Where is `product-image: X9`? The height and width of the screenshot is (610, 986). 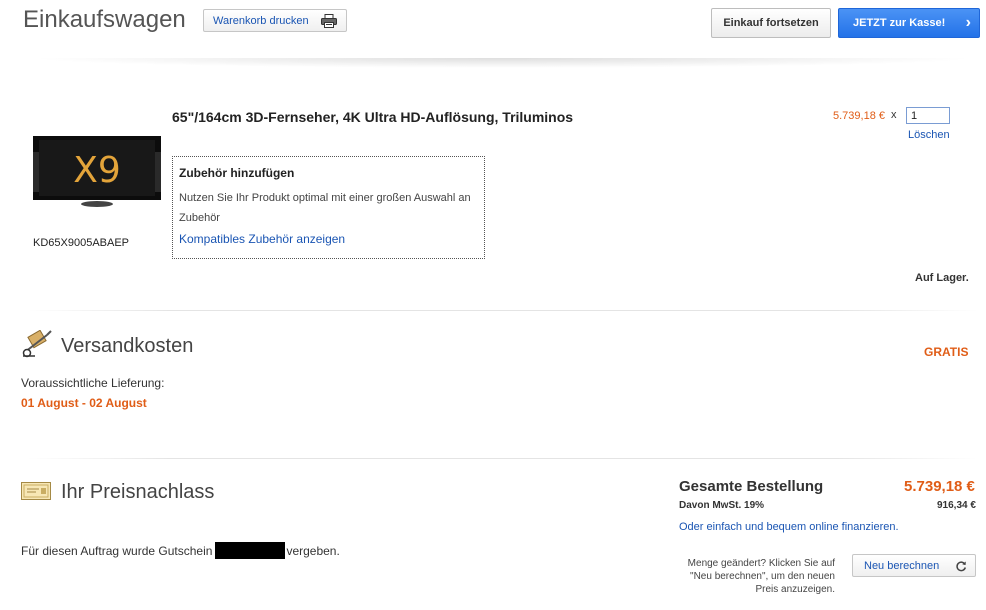
product-image: X9 is located at coordinates (97, 172).